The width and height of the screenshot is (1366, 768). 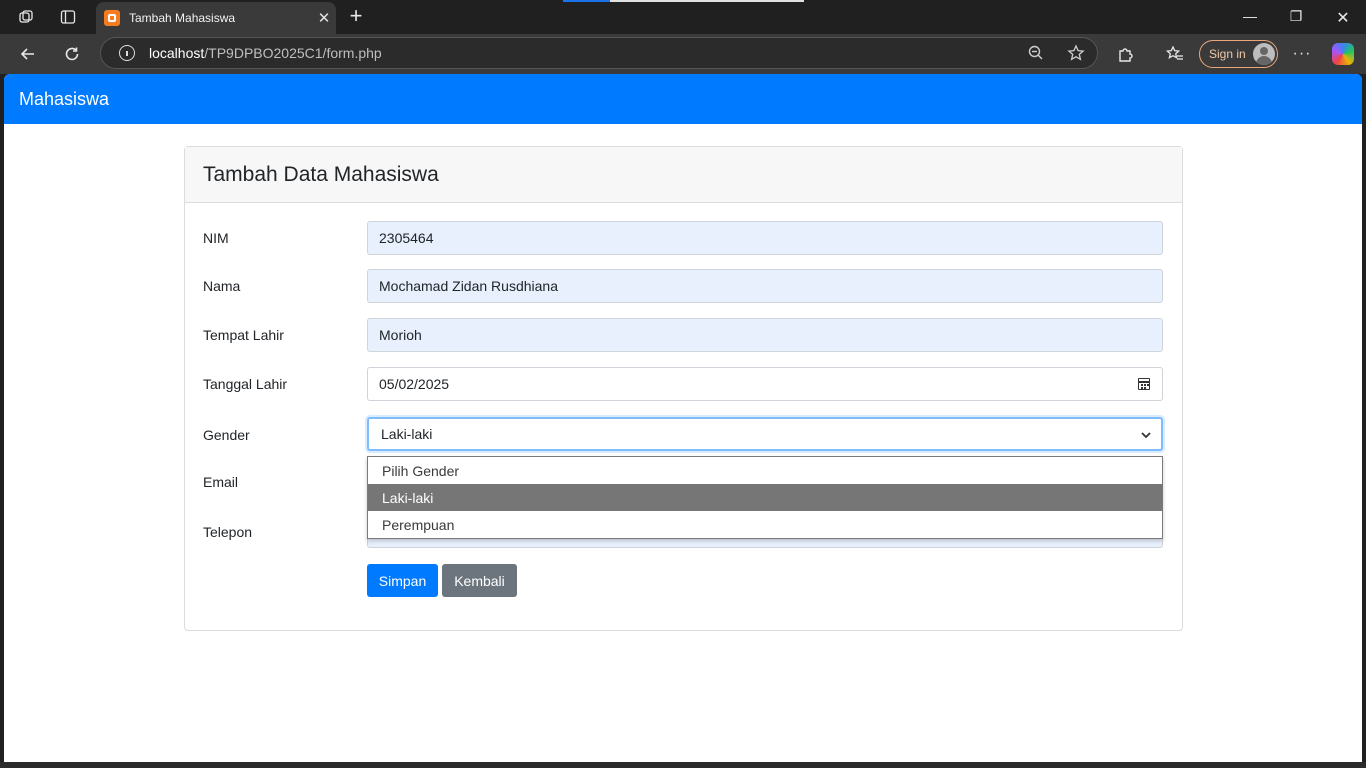 What do you see at coordinates (226, 435) in the screenshot?
I see `gender-label: Gender` at bounding box center [226, 435].